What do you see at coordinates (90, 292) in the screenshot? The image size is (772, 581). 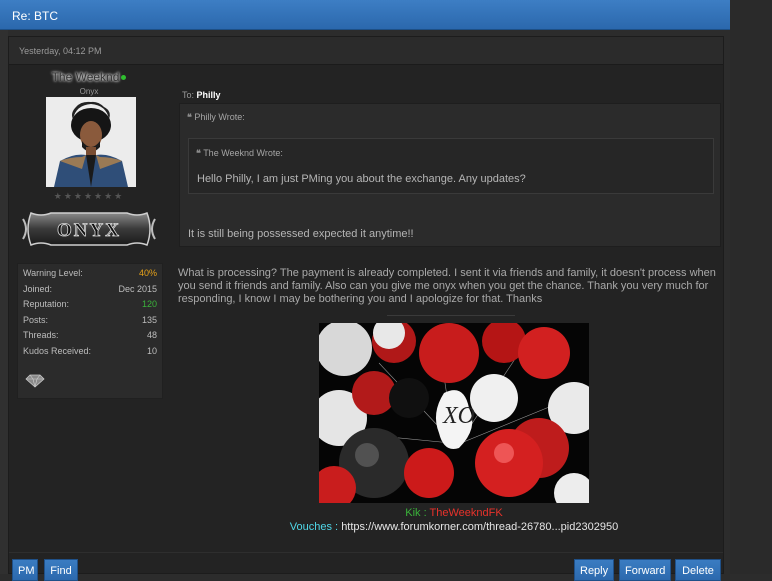 I see `stat-row: Joined: Dec 2015` at bounding box center [90, 292].